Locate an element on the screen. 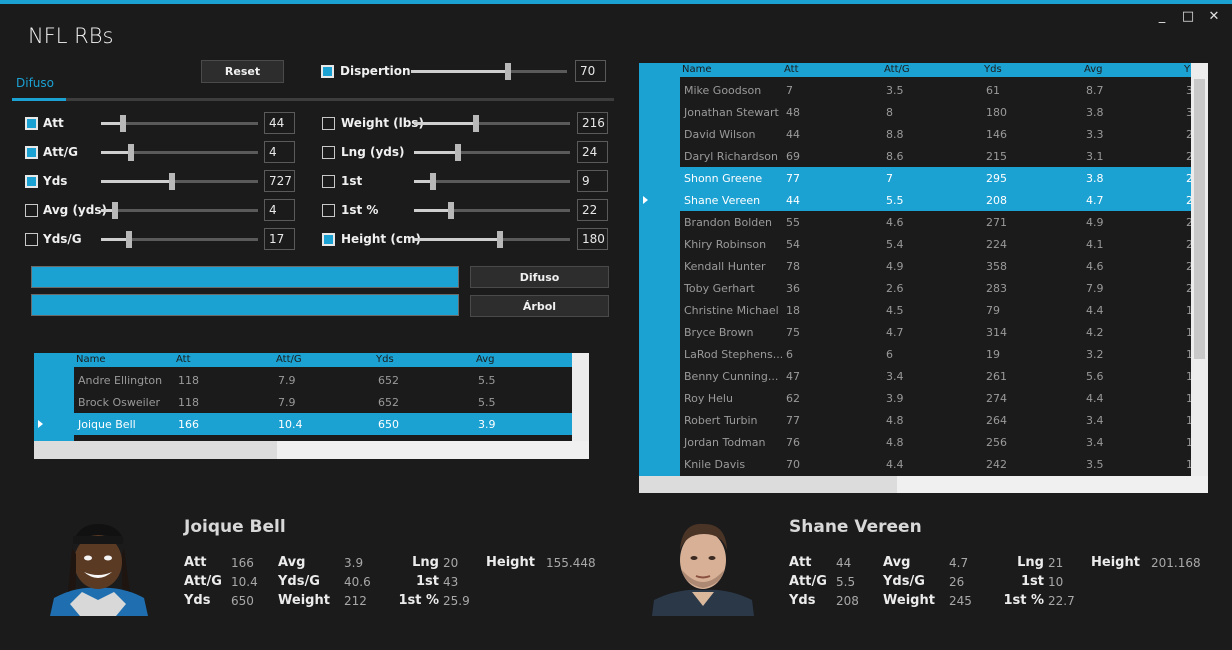 This screenshot has height=650, width=1232. table-cell: Shonn Greene is located at coordinates (723, 178).